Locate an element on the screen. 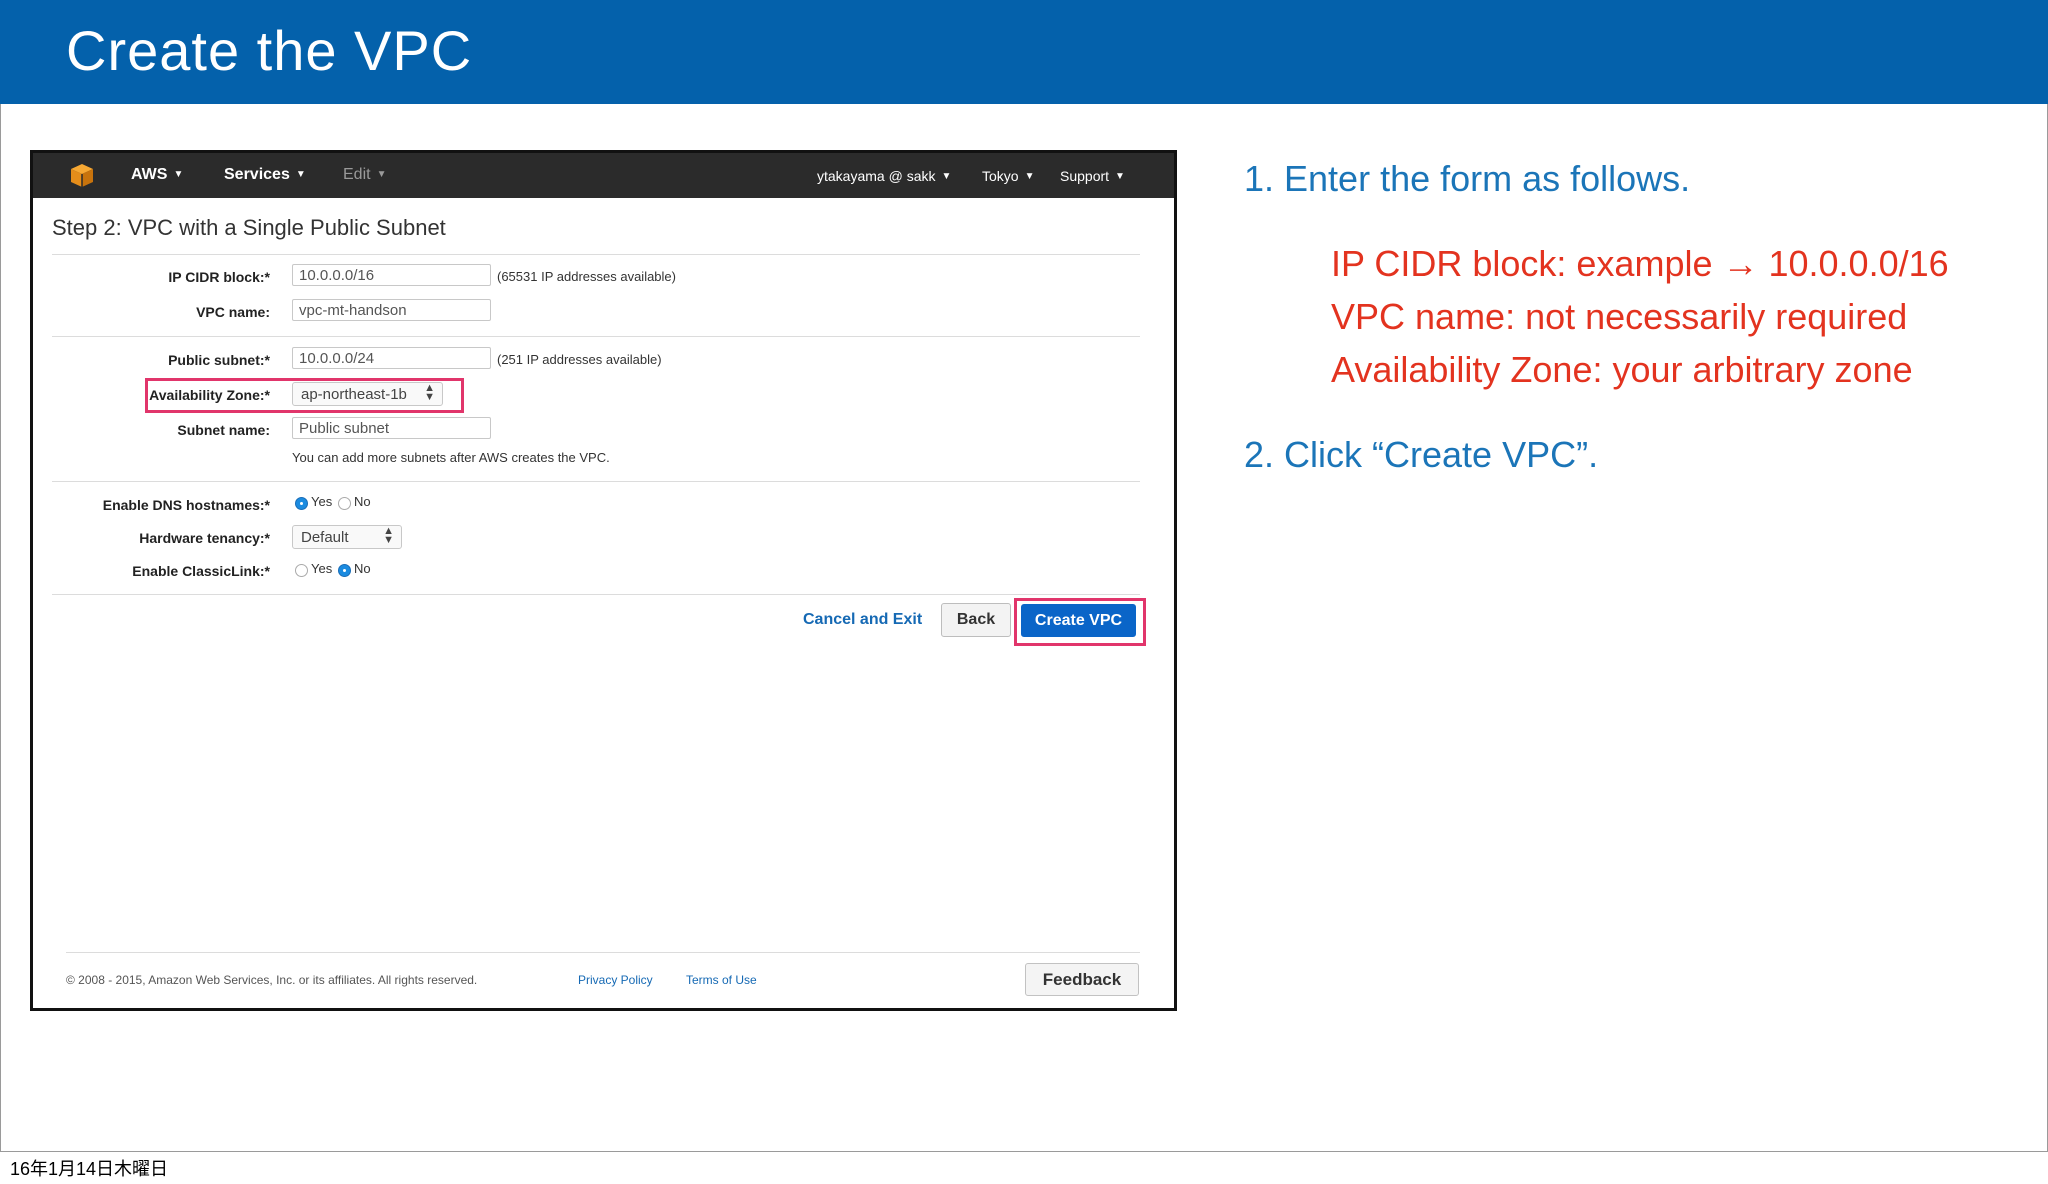 The width and height of the screenshot is (2048, 1184). privacy-policy-link: Privacy Policy is located at coordinates (615, 980).